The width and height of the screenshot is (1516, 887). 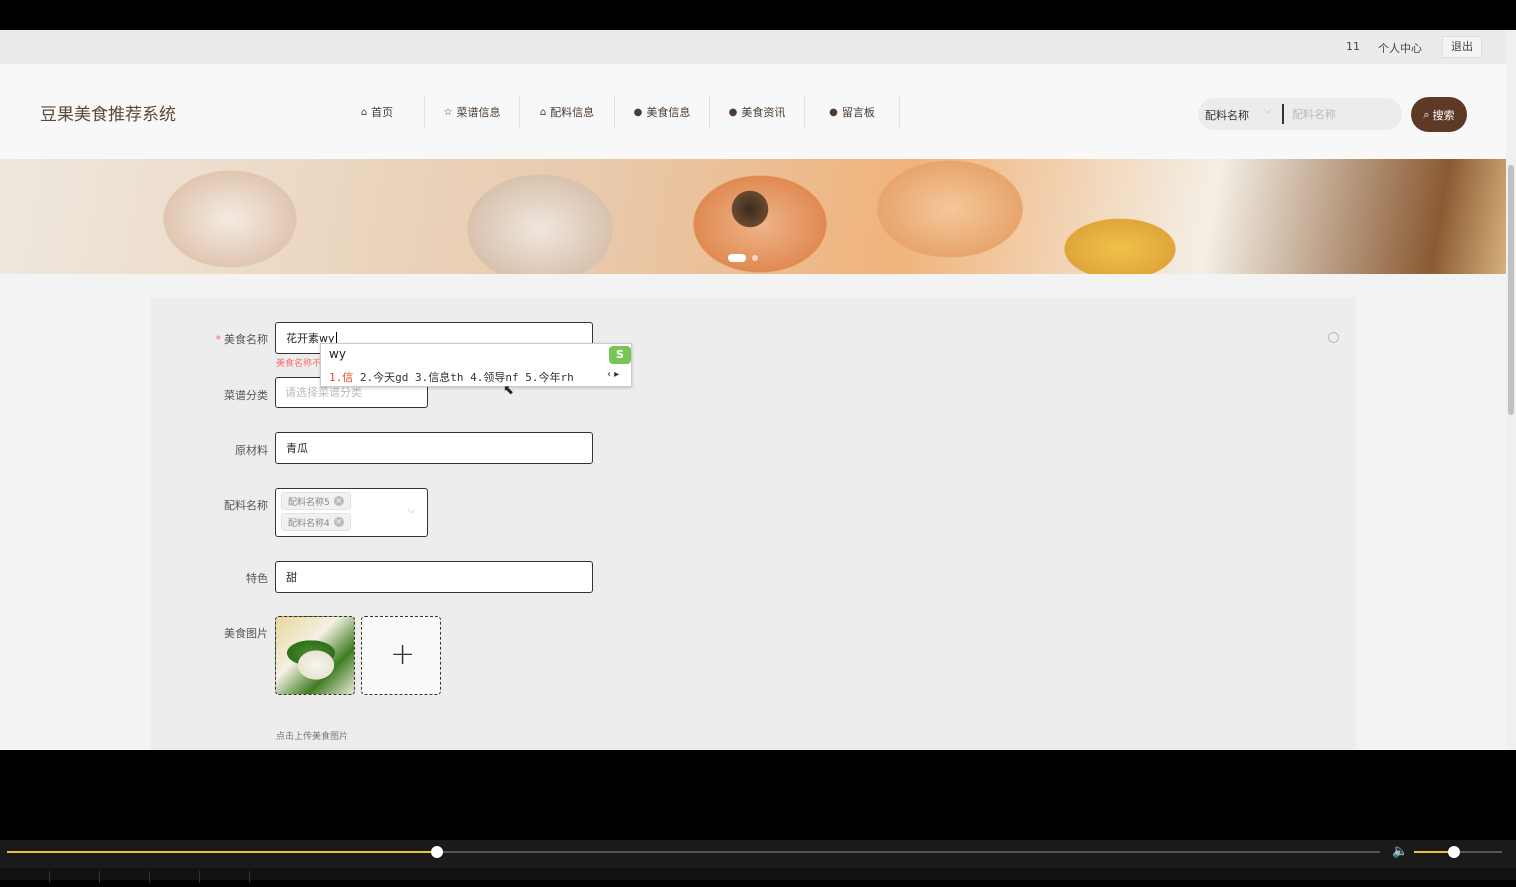 I want to click on progress-handle, so click(x=436, y=852).